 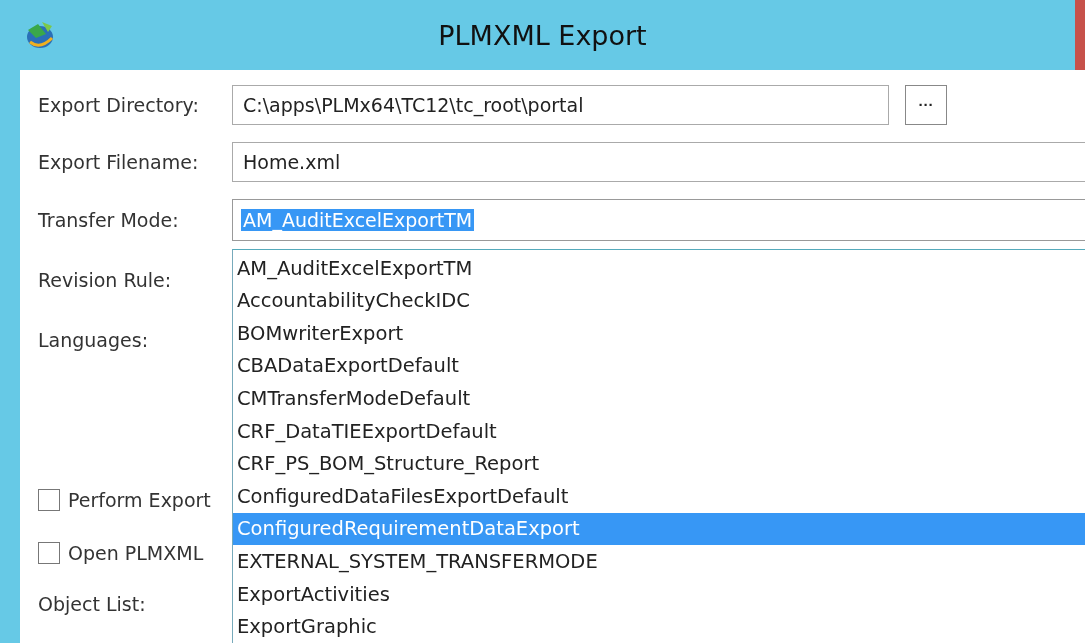 I want to click on input-field: Home.xml, so click(x=658, y=162).